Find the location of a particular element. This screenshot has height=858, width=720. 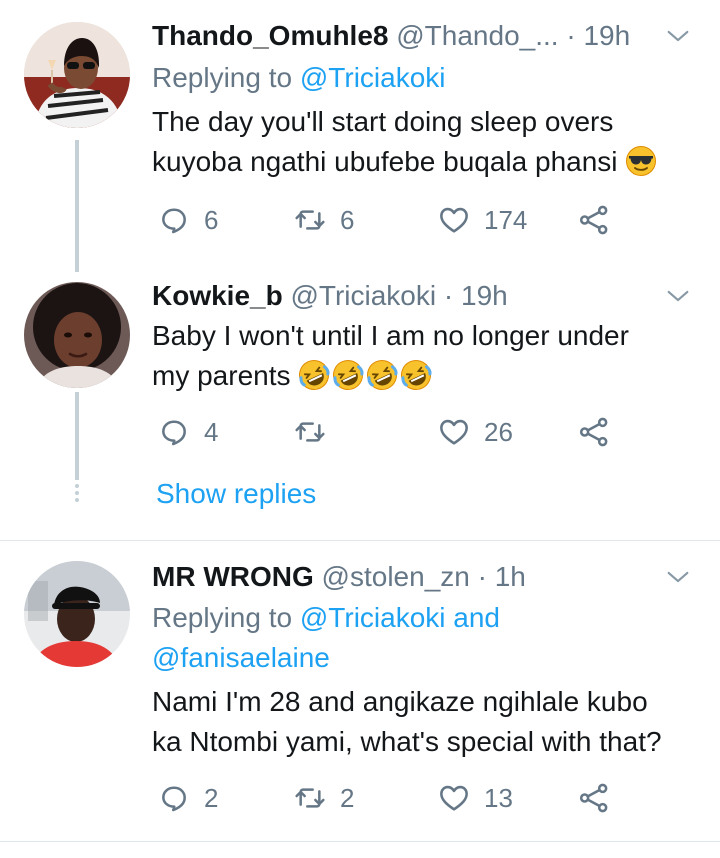

reply-count: 4 is located at coordinates (211, 431).